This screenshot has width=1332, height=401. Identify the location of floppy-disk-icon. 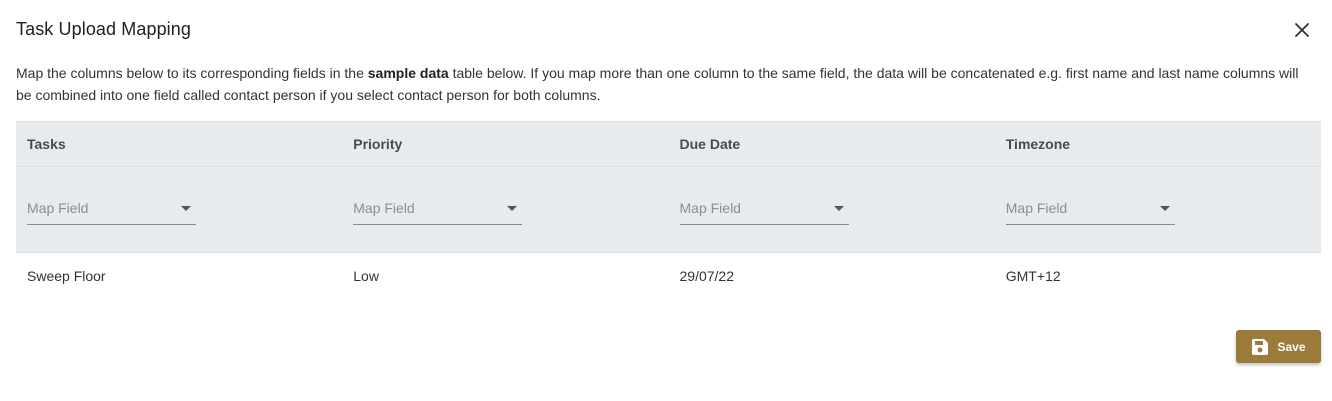
(1260, 346).